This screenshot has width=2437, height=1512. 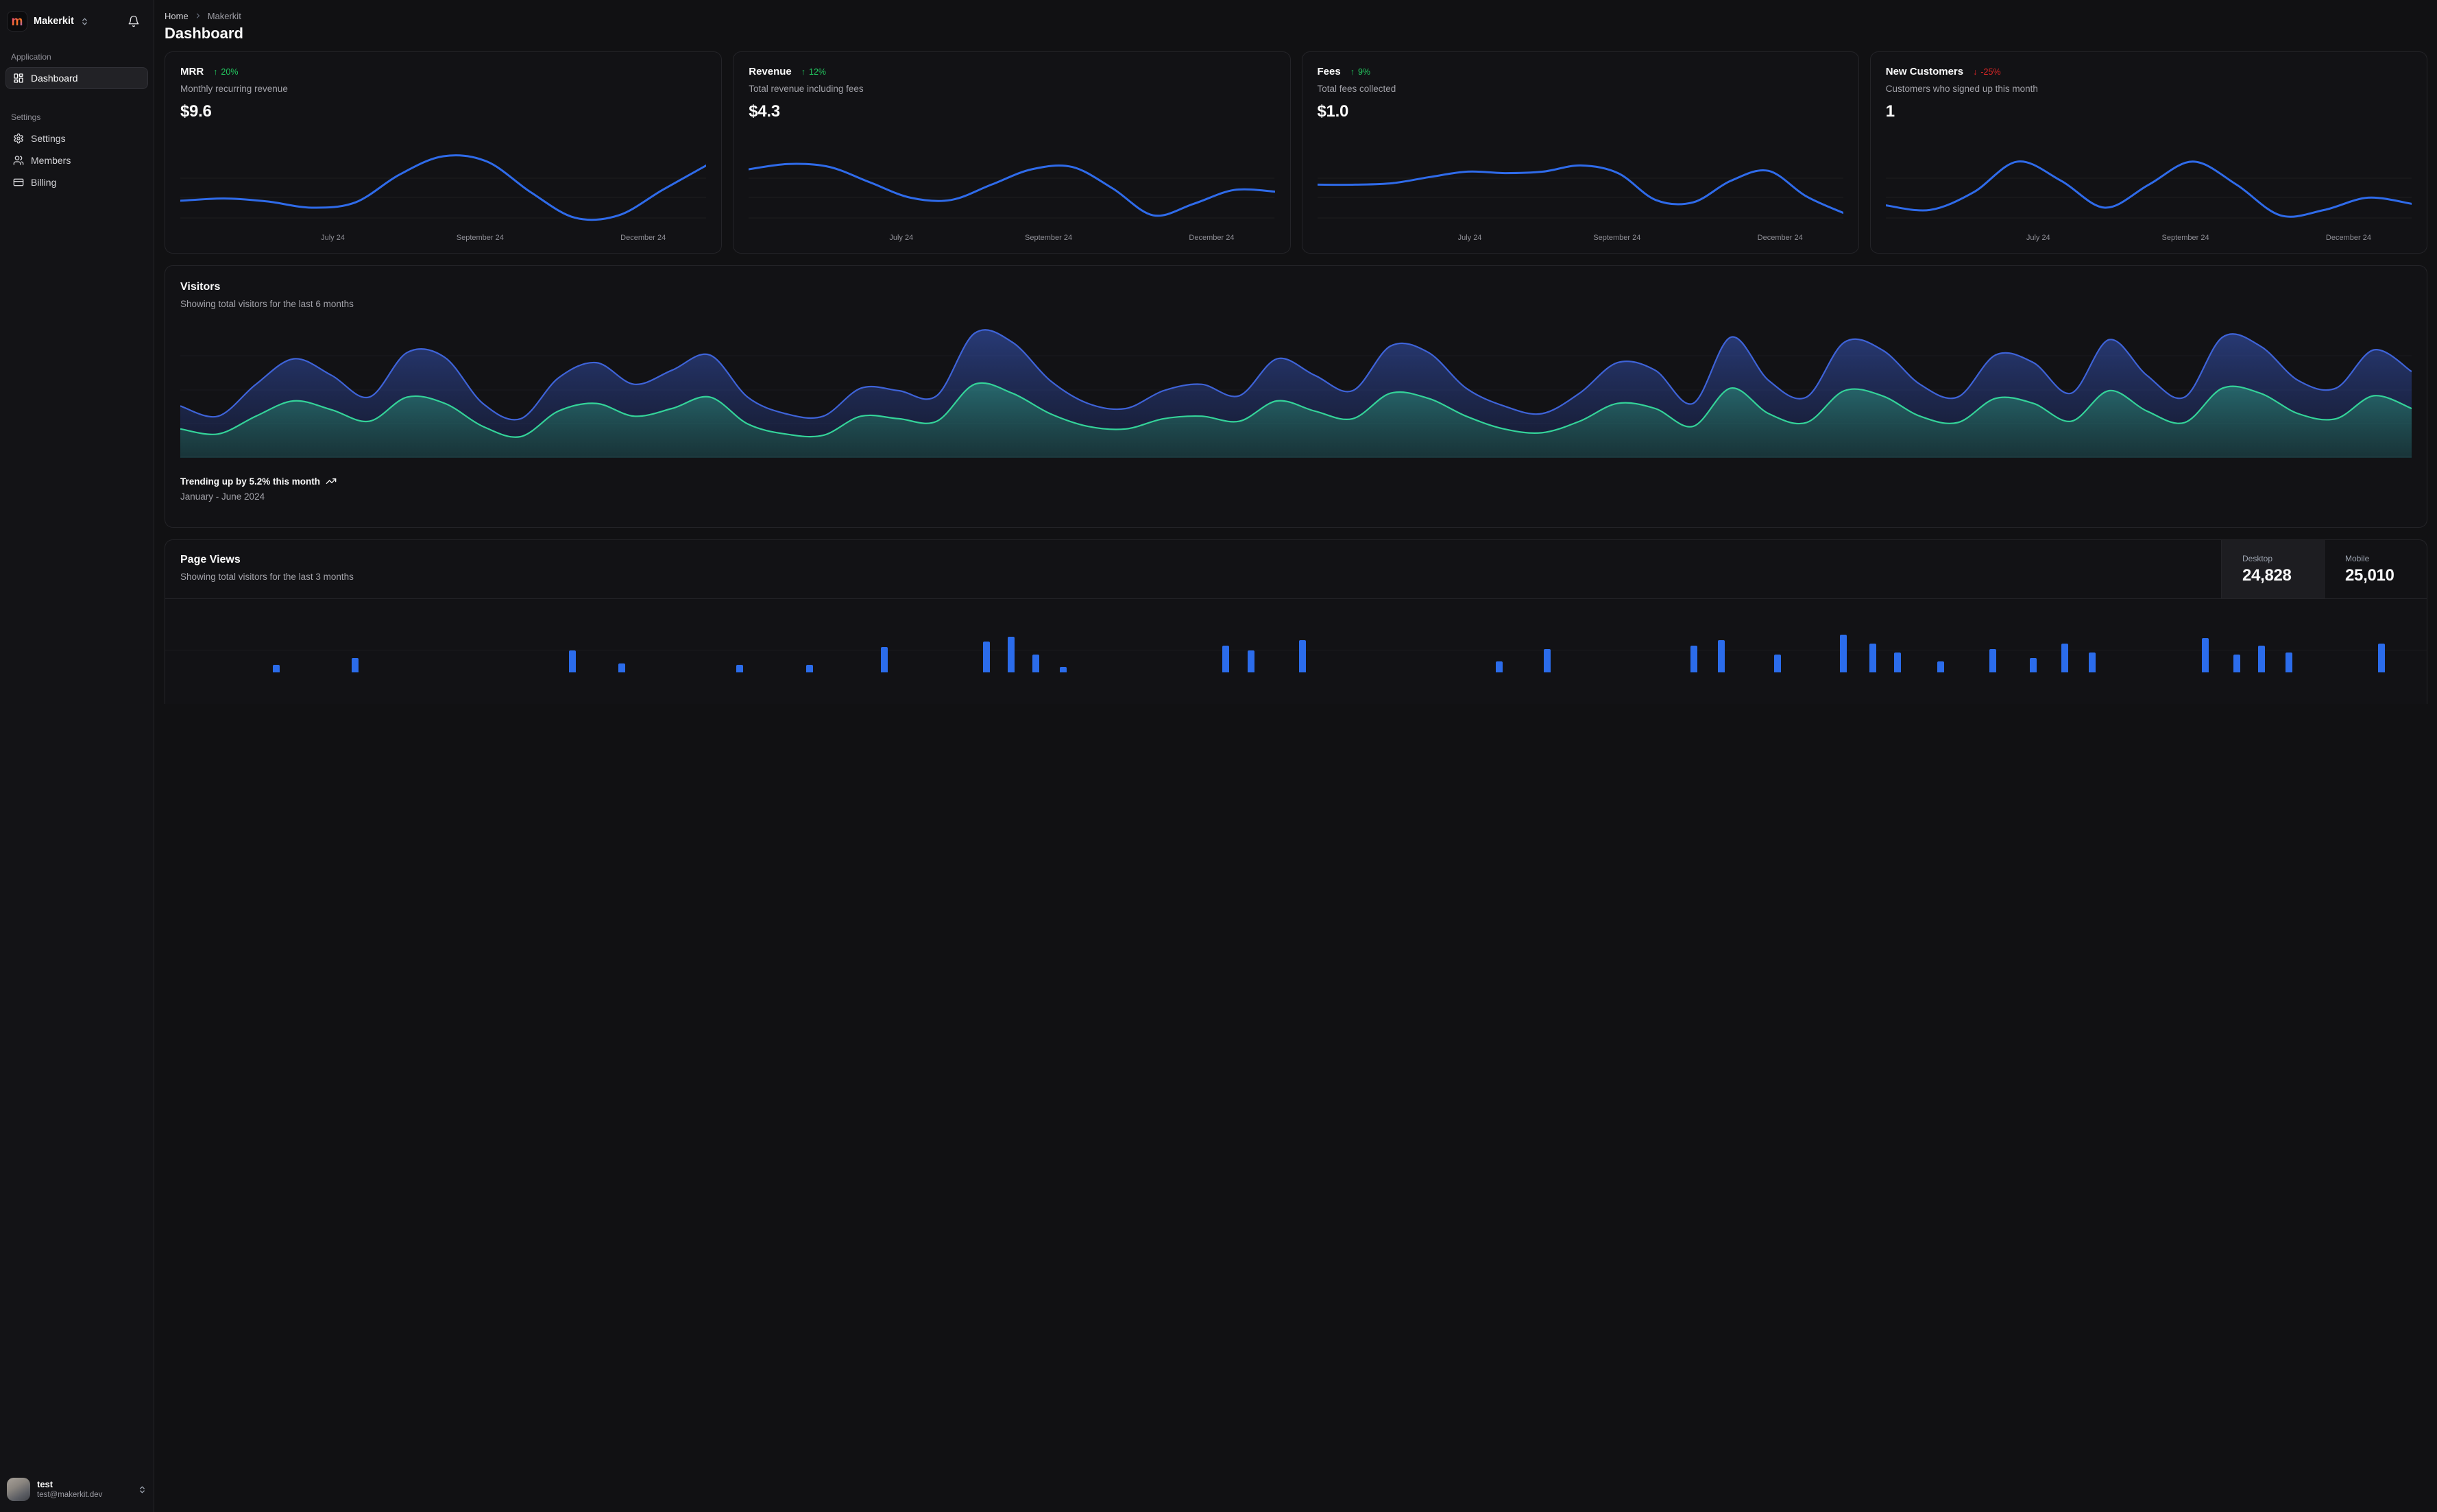 What do you see at coordinates (1364, 71) in the screenshot?
I see `trend-value: 9%` at bounding box center [1364, 71].